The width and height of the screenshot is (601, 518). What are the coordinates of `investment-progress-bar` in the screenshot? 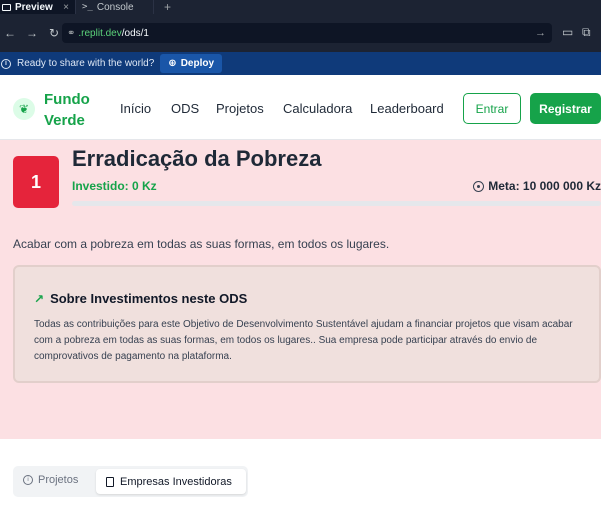 It's located at (336, 203).